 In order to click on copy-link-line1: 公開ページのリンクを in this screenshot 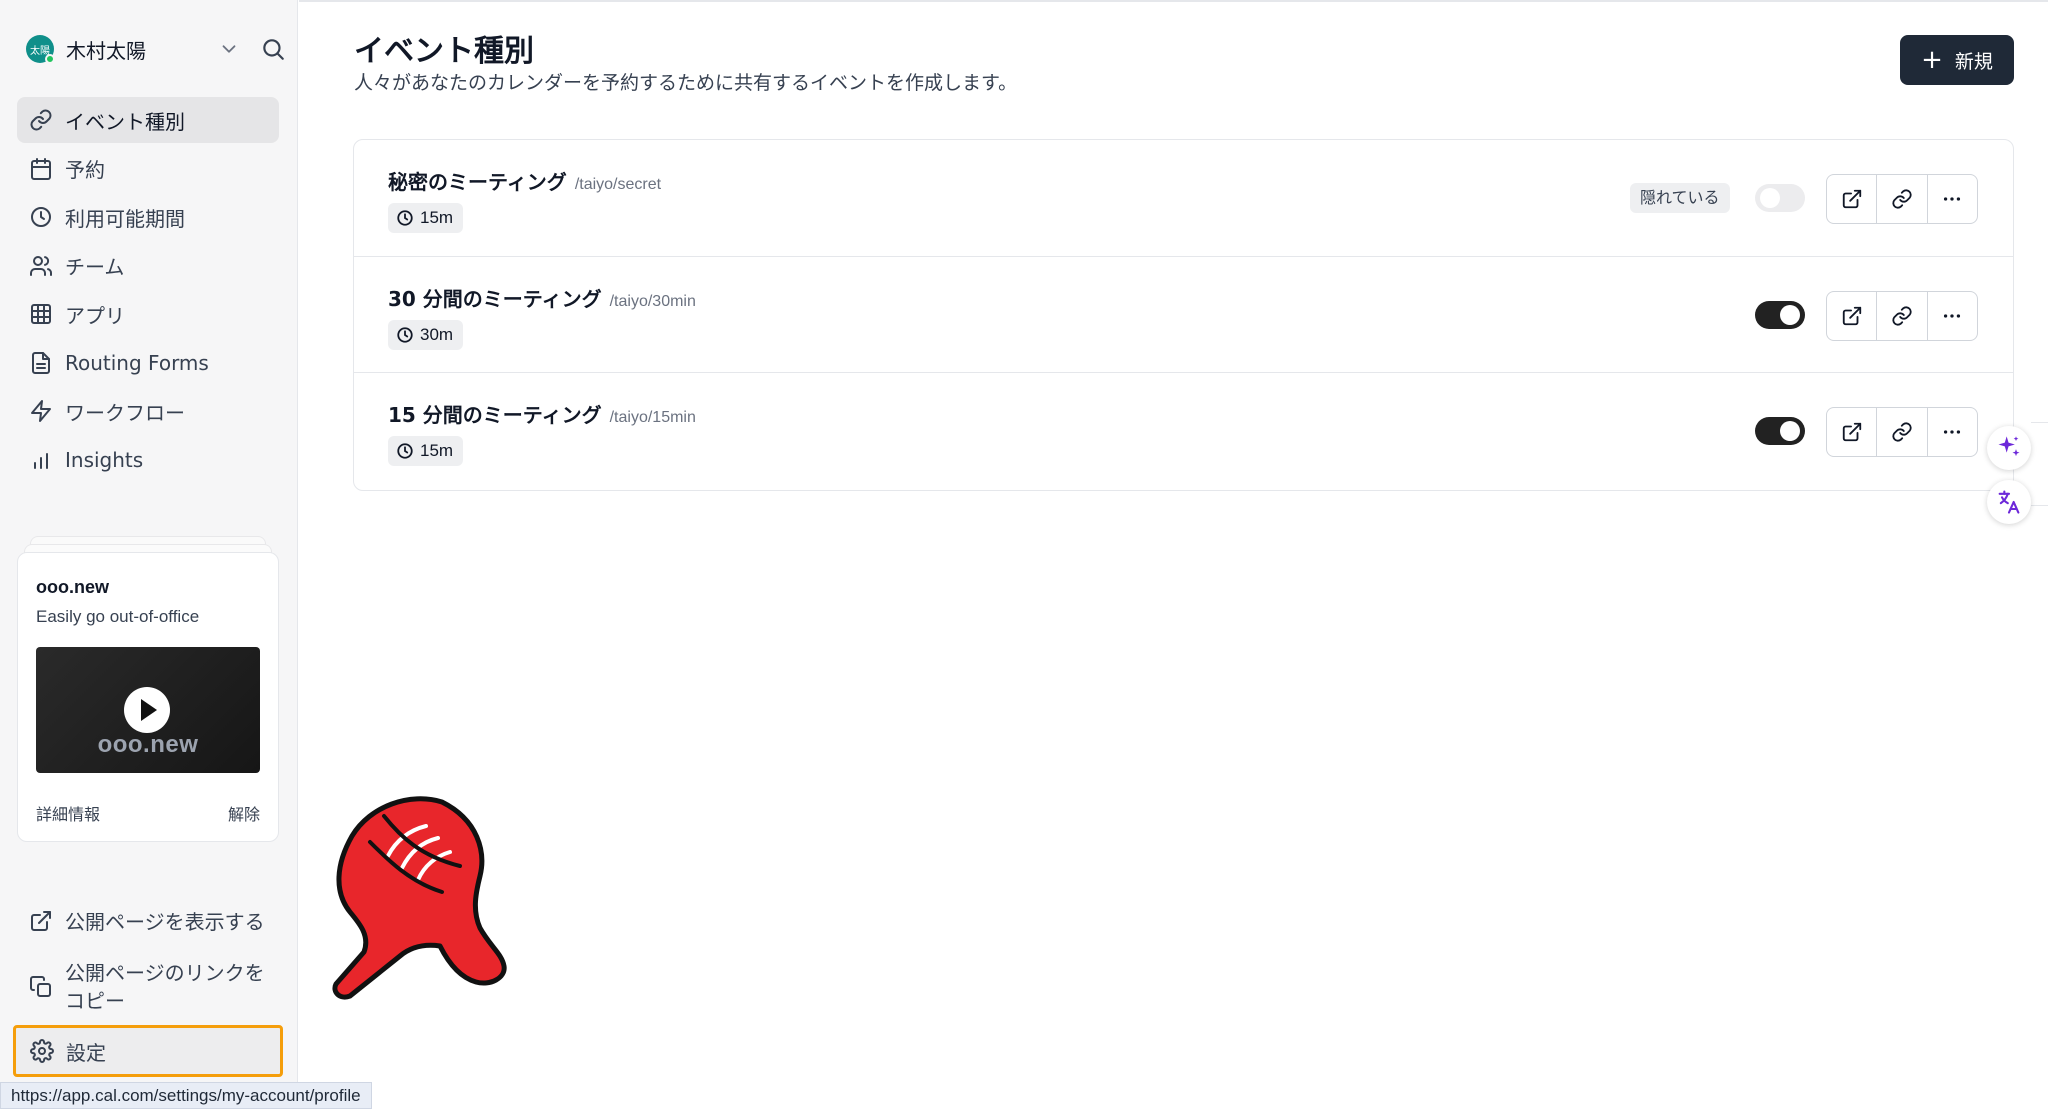, I will do `click(165, 973)`.